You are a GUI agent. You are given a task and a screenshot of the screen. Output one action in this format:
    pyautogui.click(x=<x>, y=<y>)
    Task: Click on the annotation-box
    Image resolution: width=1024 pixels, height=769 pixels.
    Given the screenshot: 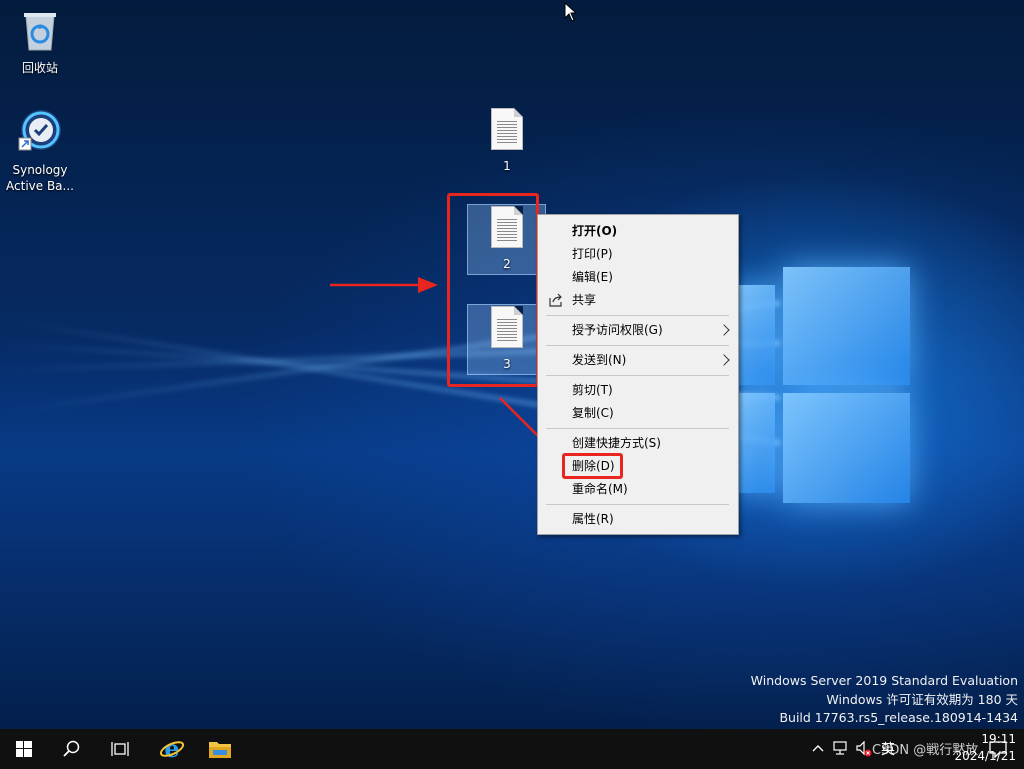 What is the action you would take?
    pyautogui.click(x=493, y=290)
    